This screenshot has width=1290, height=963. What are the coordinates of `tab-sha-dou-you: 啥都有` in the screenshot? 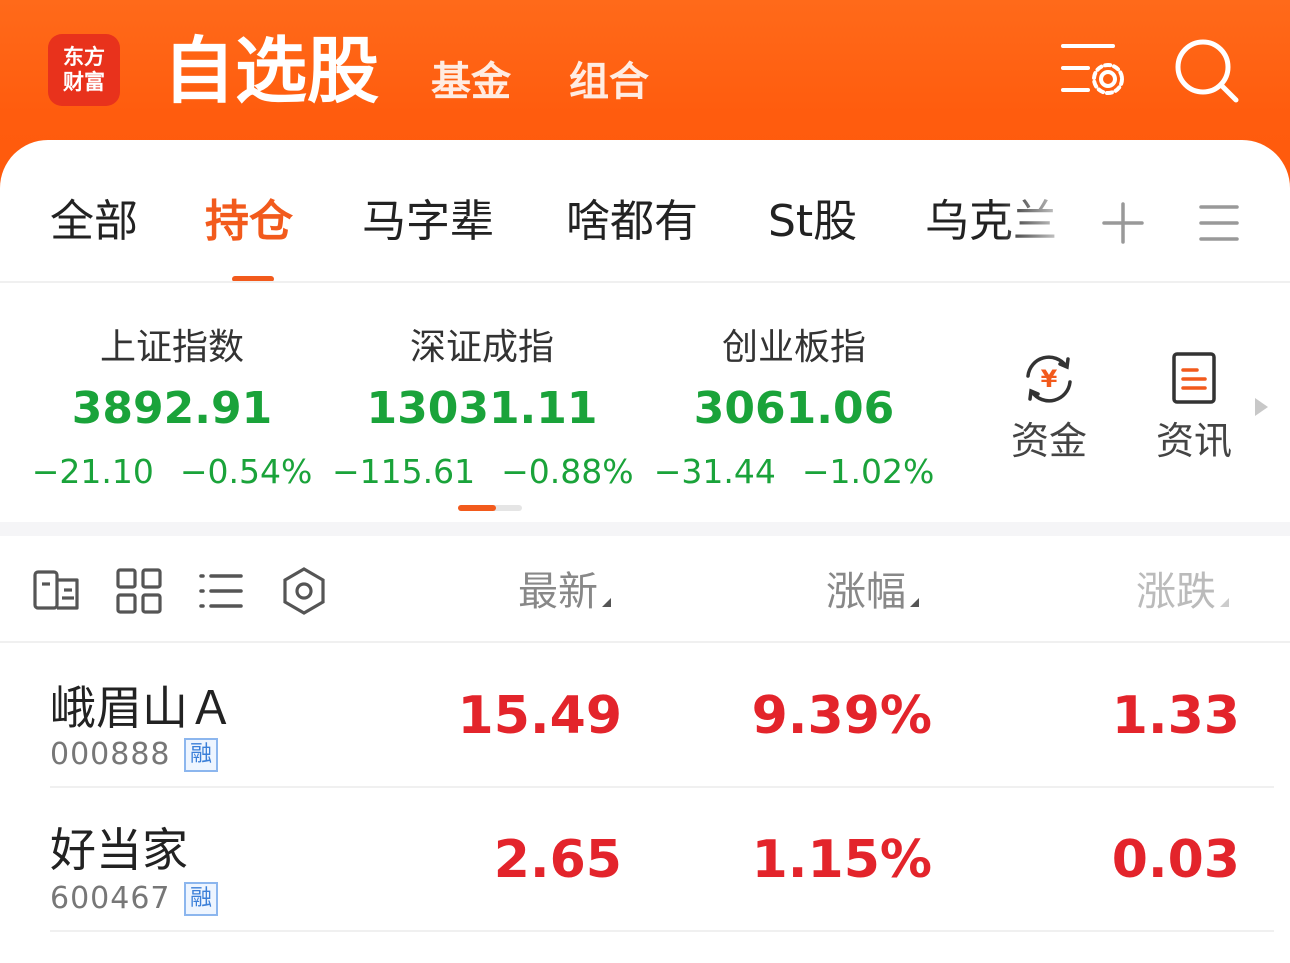 It's located at (632, 222).